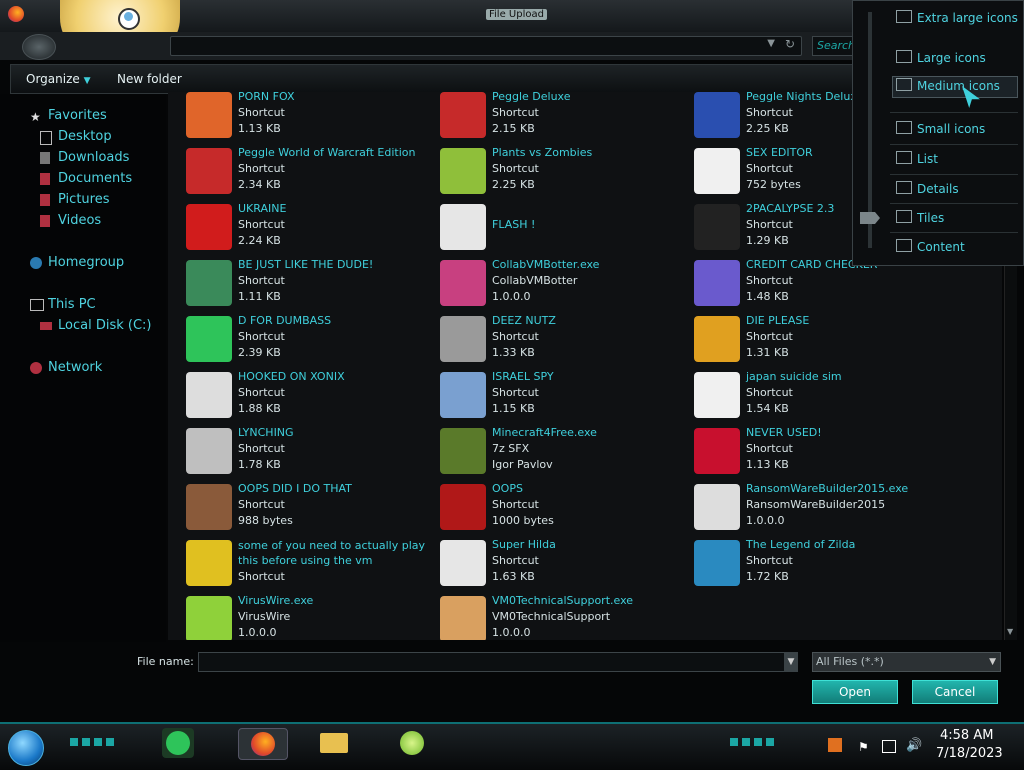  What do you see at coordinates (914, 745) in the screenshot?
I see `volume-icon: 🔊` at bounding box center [914, 745].